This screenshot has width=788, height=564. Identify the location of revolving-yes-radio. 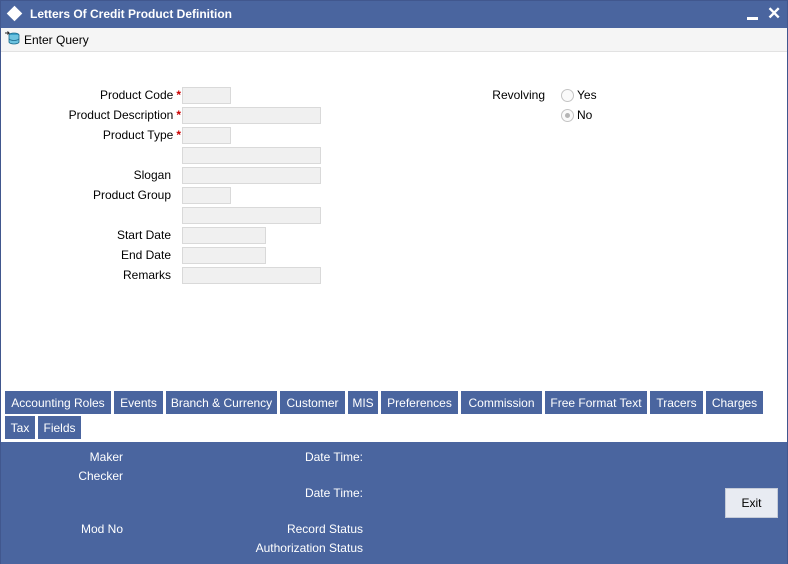
(567, 95).